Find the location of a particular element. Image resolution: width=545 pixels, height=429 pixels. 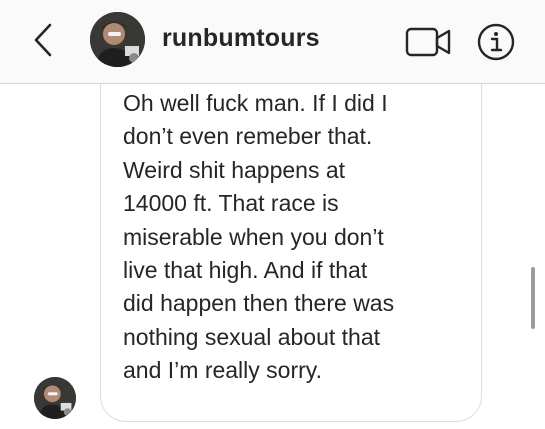

info-icon is located at coordinates (496, 42).